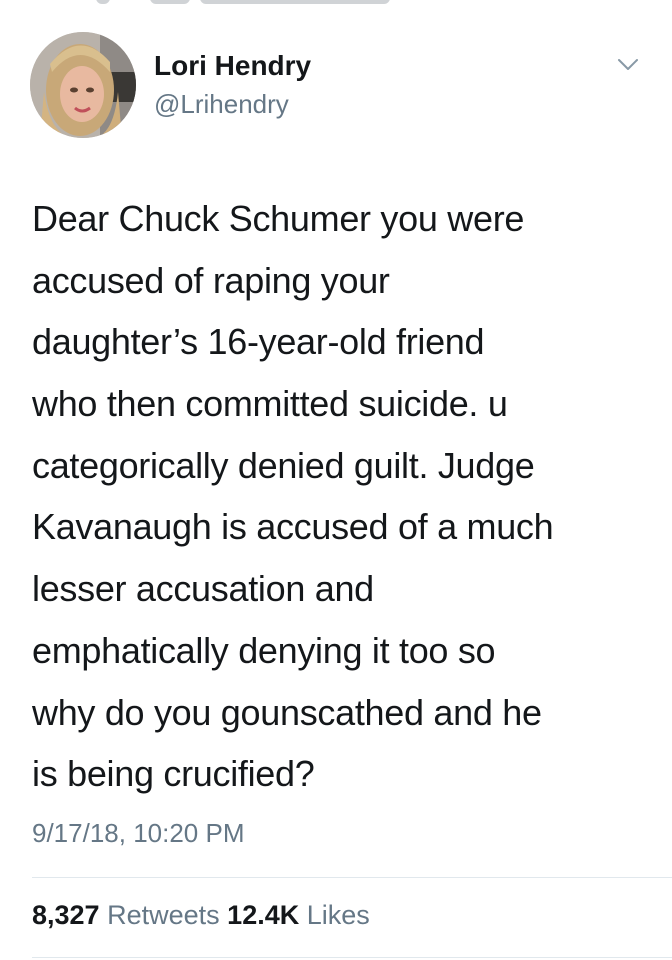  I want to click on likes-stat: 12.4K Likes, so click(298, 915).